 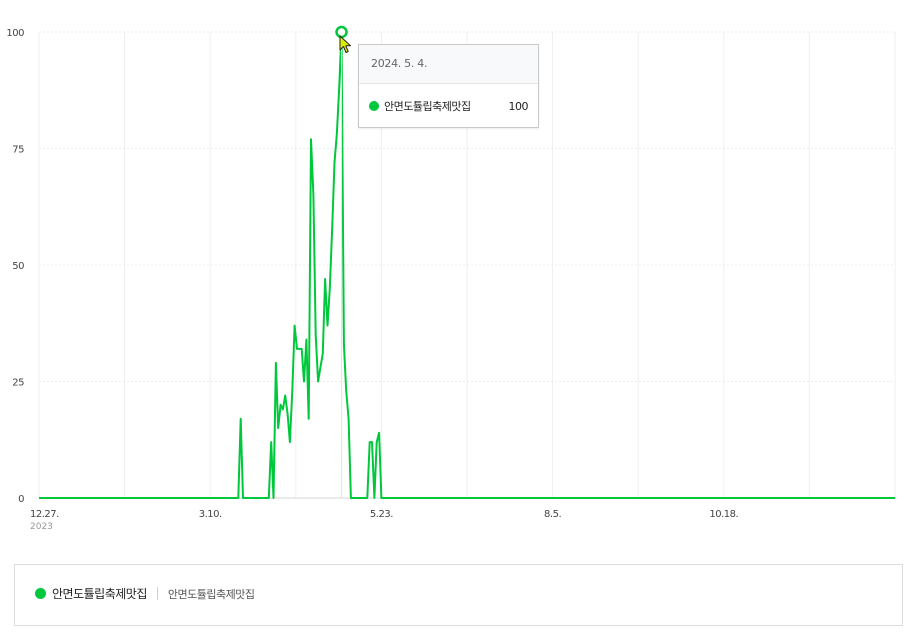 I want to click on legend-keywords: 안면도튤립축제맛집, so click(x=211, y=594).